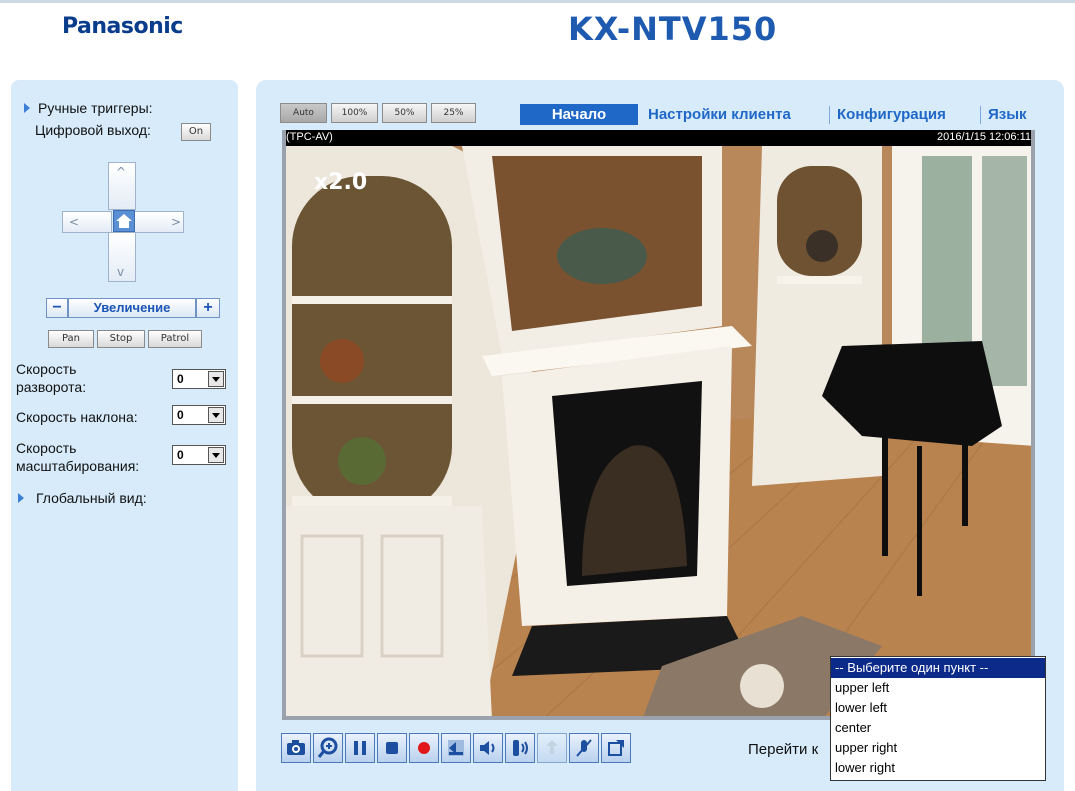 The width and height of the screenshot is (1075, 791). What do you see at coordinates (341, 182) in the screenshot?
I see `zoom-overlay: x2.0` at bounding box center [341, 182].